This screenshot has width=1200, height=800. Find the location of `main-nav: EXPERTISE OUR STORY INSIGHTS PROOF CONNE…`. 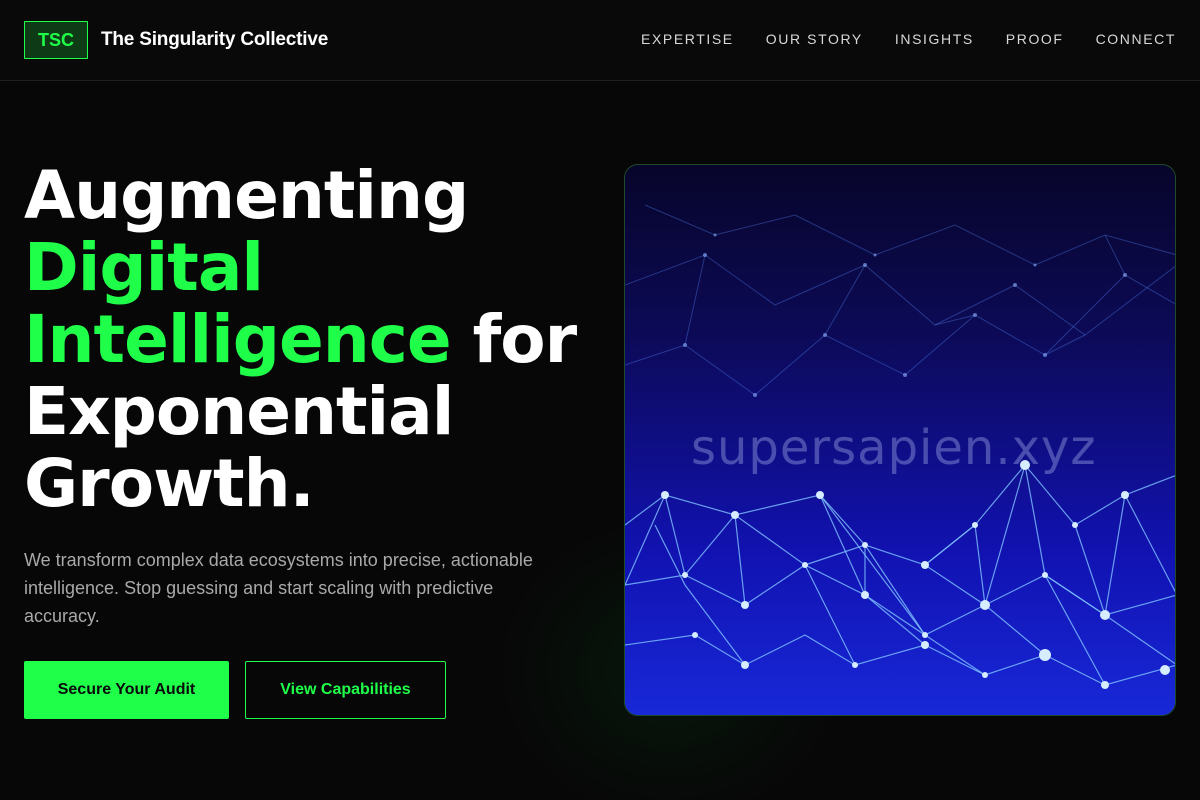

main-nav: EXPERTISE OUR STORY INSIGHTS PROOF CONNE… is located at coordinates (908, 39).